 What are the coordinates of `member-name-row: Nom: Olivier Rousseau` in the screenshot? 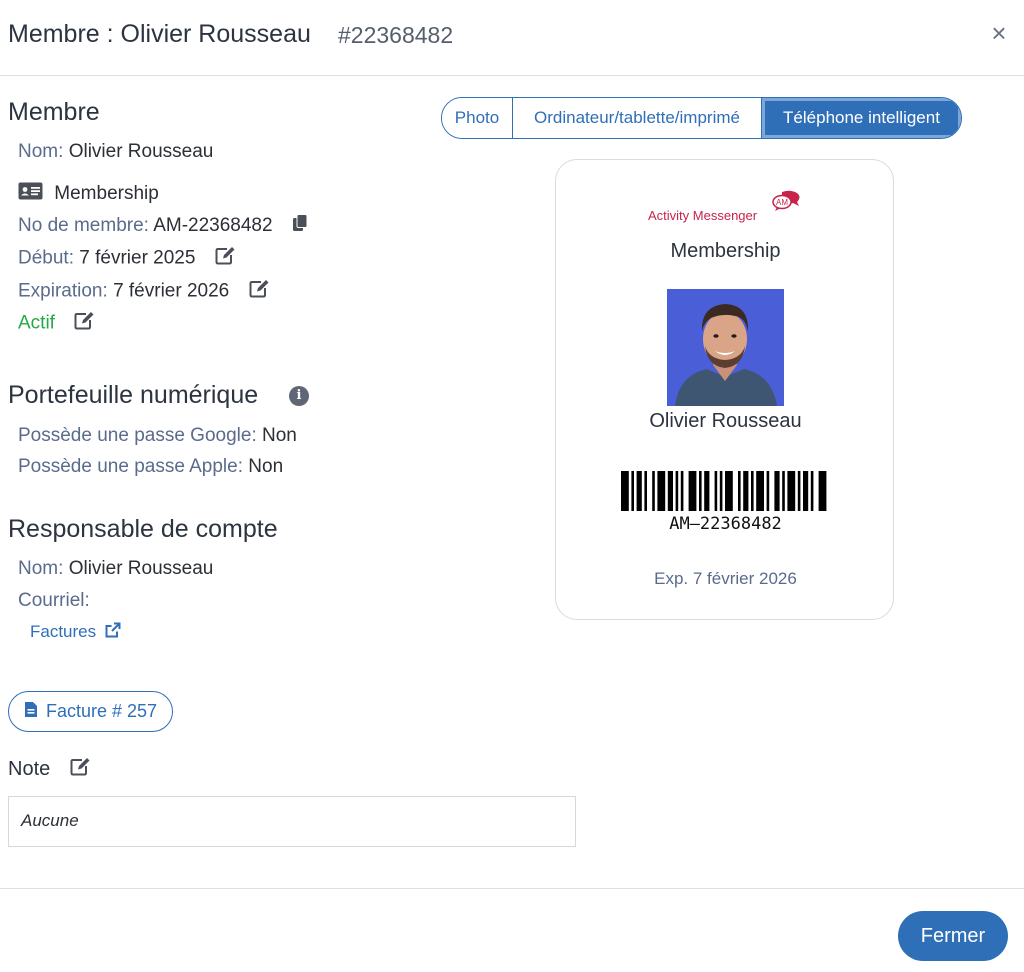 It's located at (115, 152).